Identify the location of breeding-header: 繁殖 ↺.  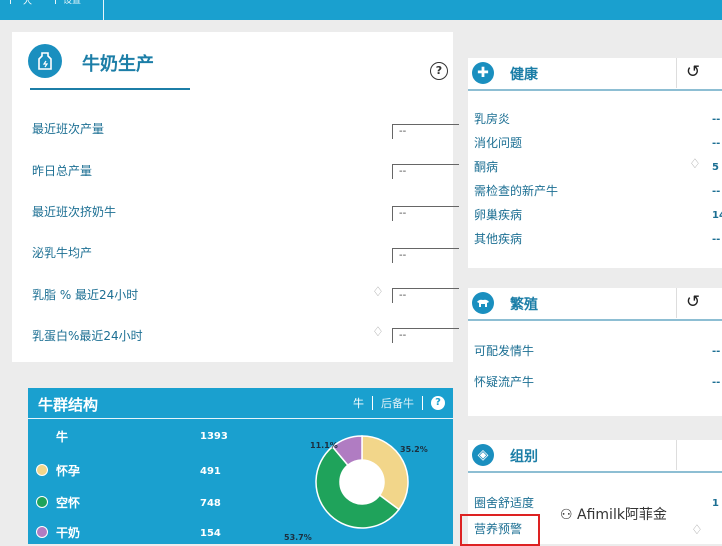
(595, 303).